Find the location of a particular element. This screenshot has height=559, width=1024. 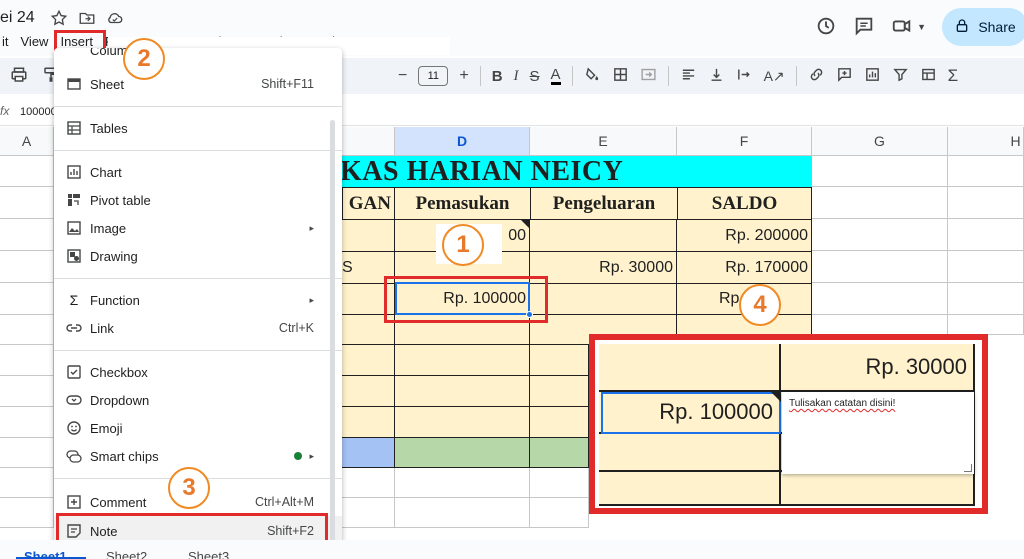

sheet-title-banner: KAS HARIAN NEICY is located at coordinates (577, 171).